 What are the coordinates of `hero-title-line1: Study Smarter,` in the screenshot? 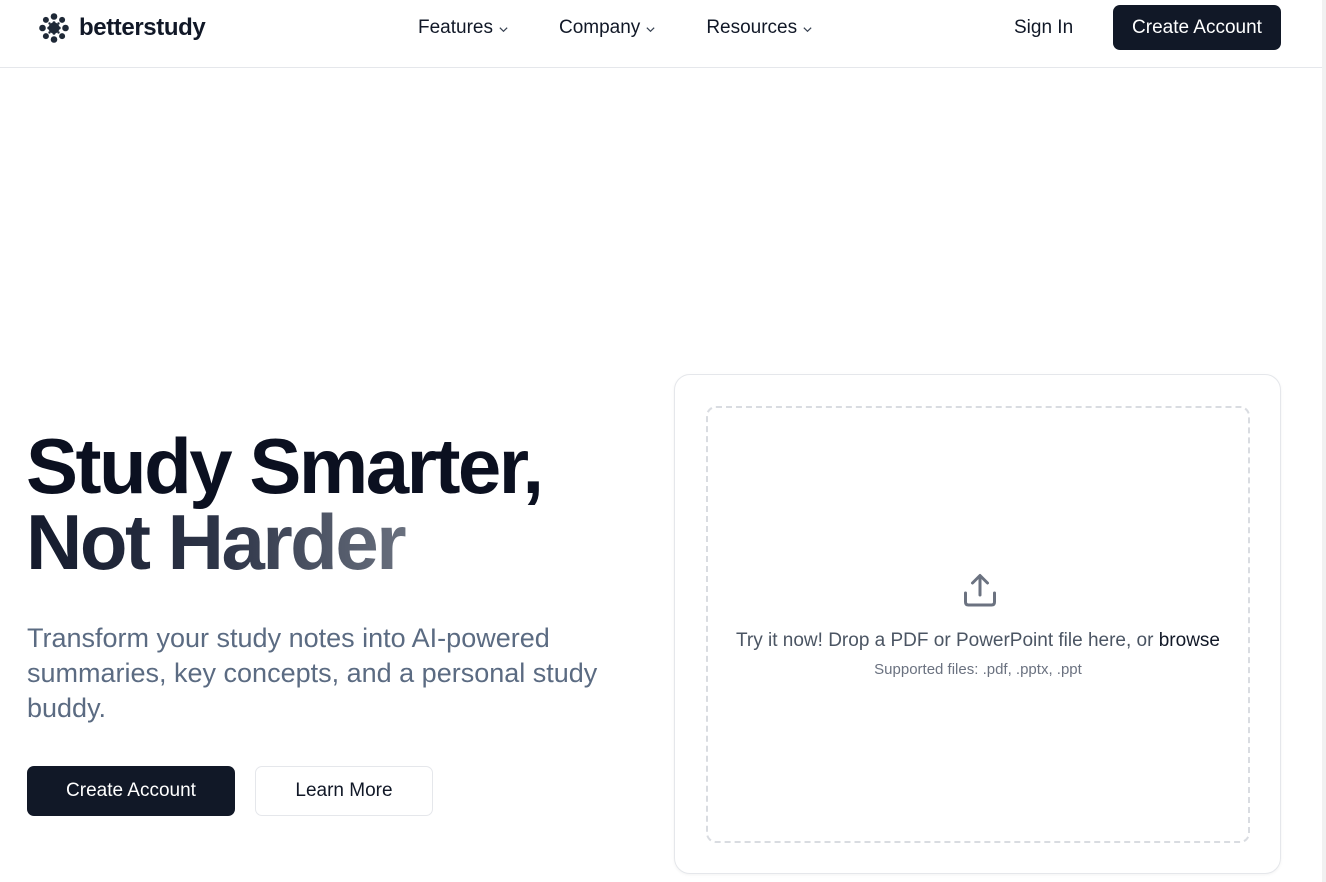 It's located at (285, 466).